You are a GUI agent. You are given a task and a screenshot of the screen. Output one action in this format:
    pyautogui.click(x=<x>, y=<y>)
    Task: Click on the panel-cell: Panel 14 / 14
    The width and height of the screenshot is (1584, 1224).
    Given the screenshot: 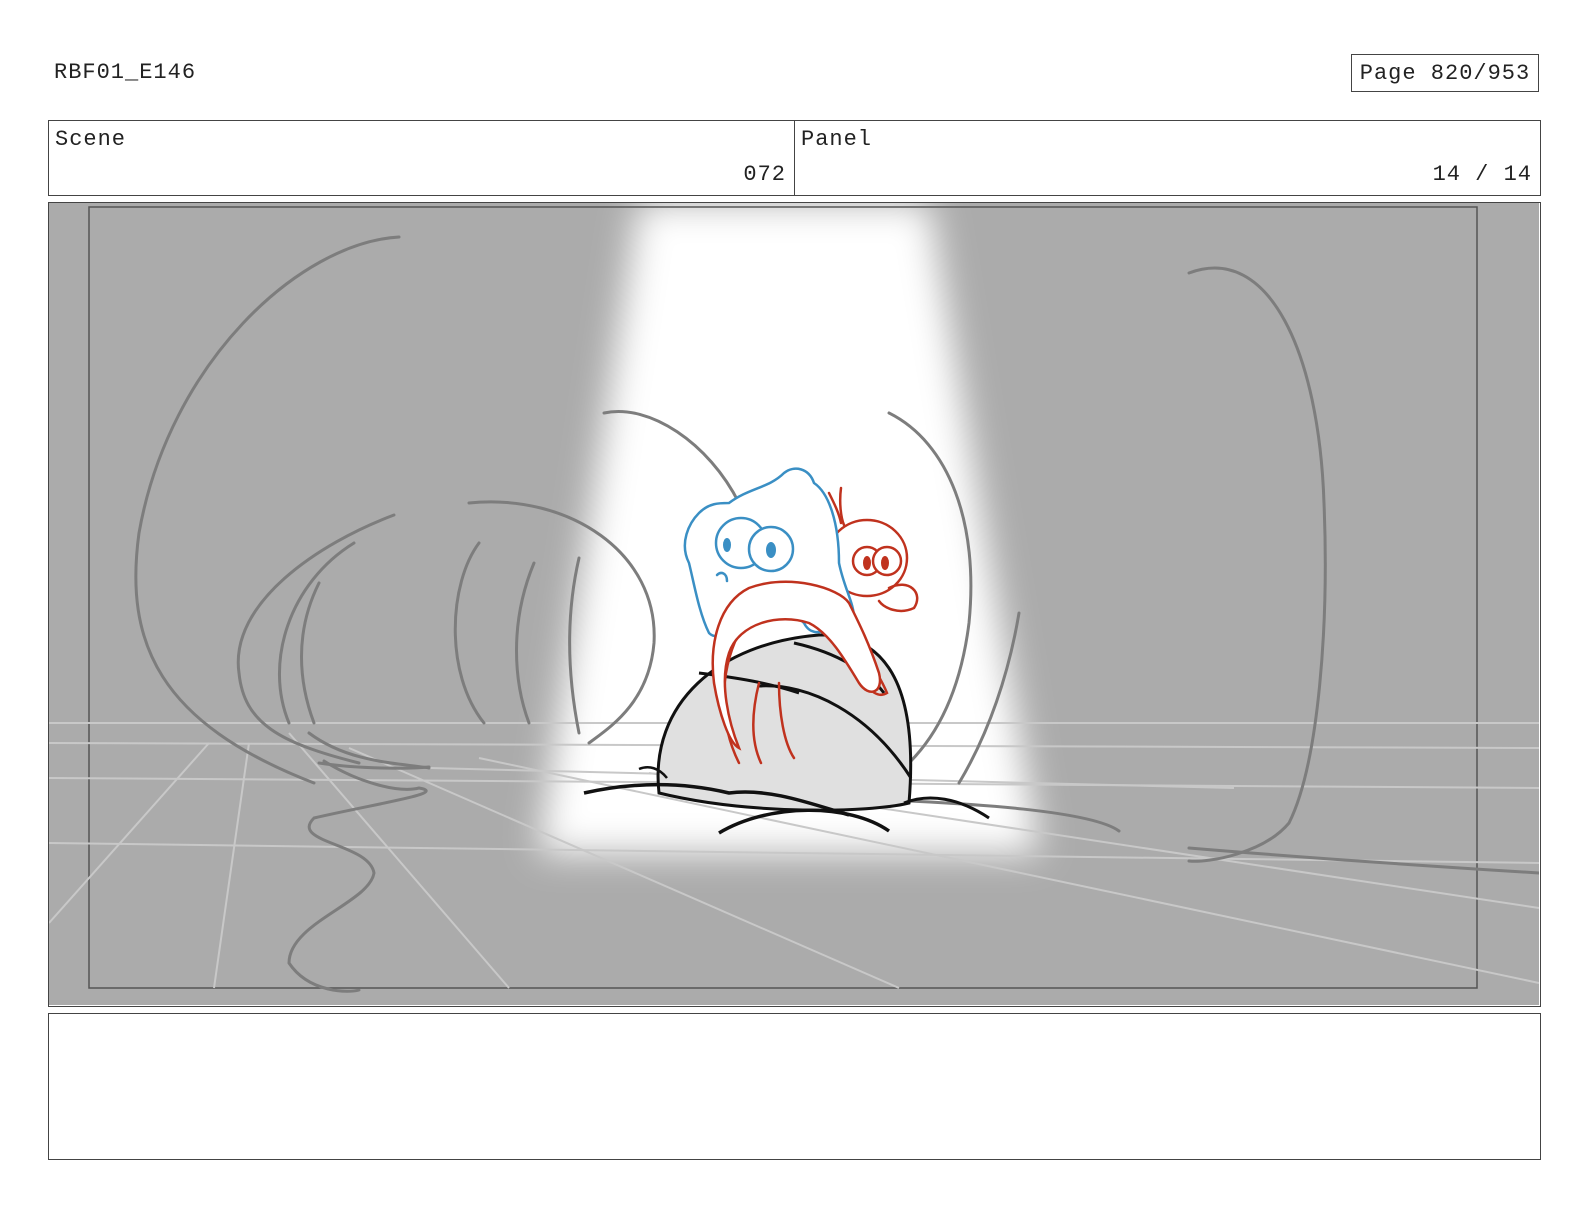 What is the action you would take?
    pyautogui.click(x=1167, y=158)
    